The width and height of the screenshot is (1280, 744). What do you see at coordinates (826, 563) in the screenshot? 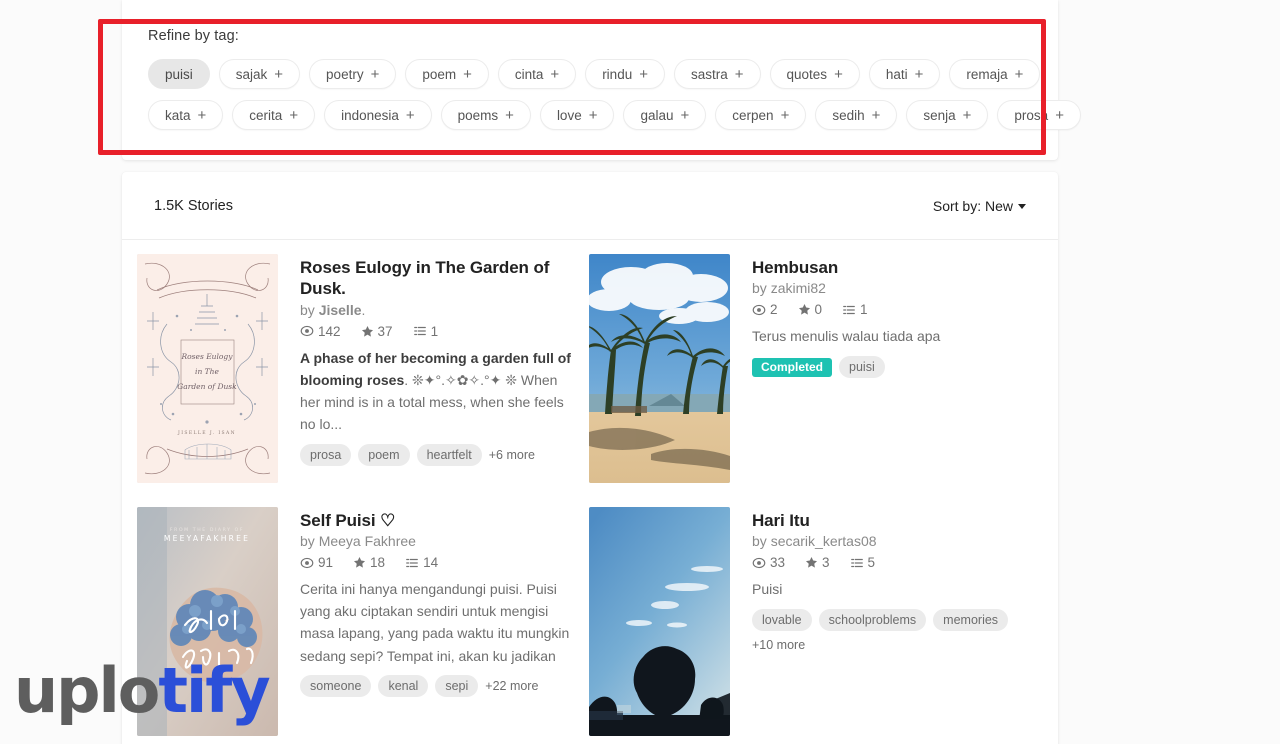
I see `stat-votes-value: 3` at bounding box center [826, 563].